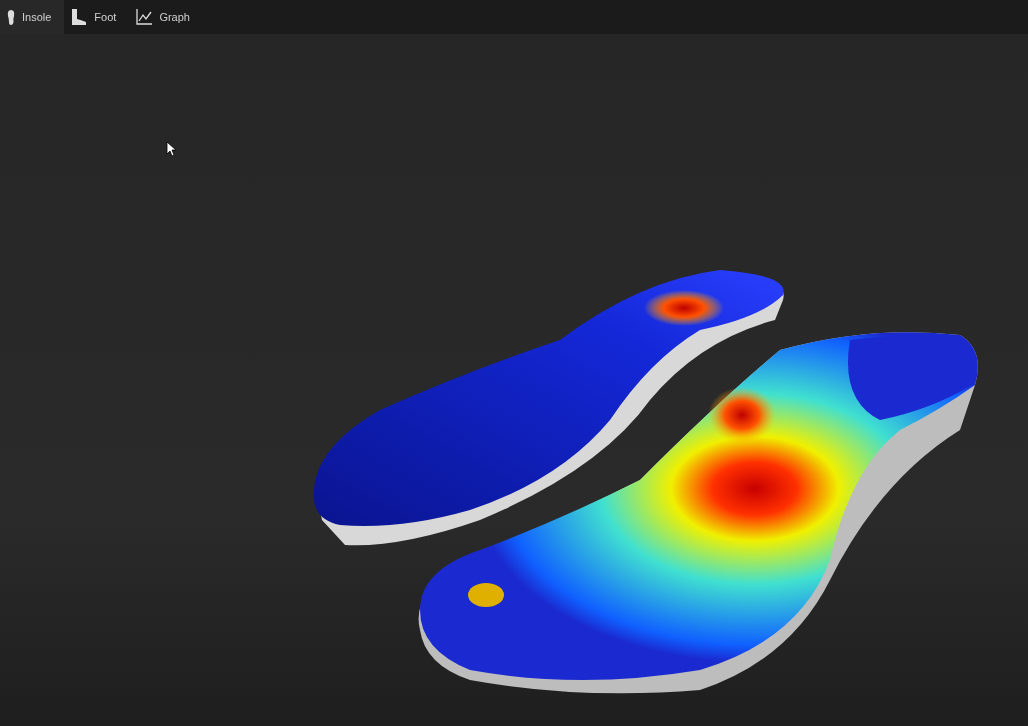 Image resolution: width=1028 pixels, height=726 pixels. I want to click on insole-icon, so click(11, 17).